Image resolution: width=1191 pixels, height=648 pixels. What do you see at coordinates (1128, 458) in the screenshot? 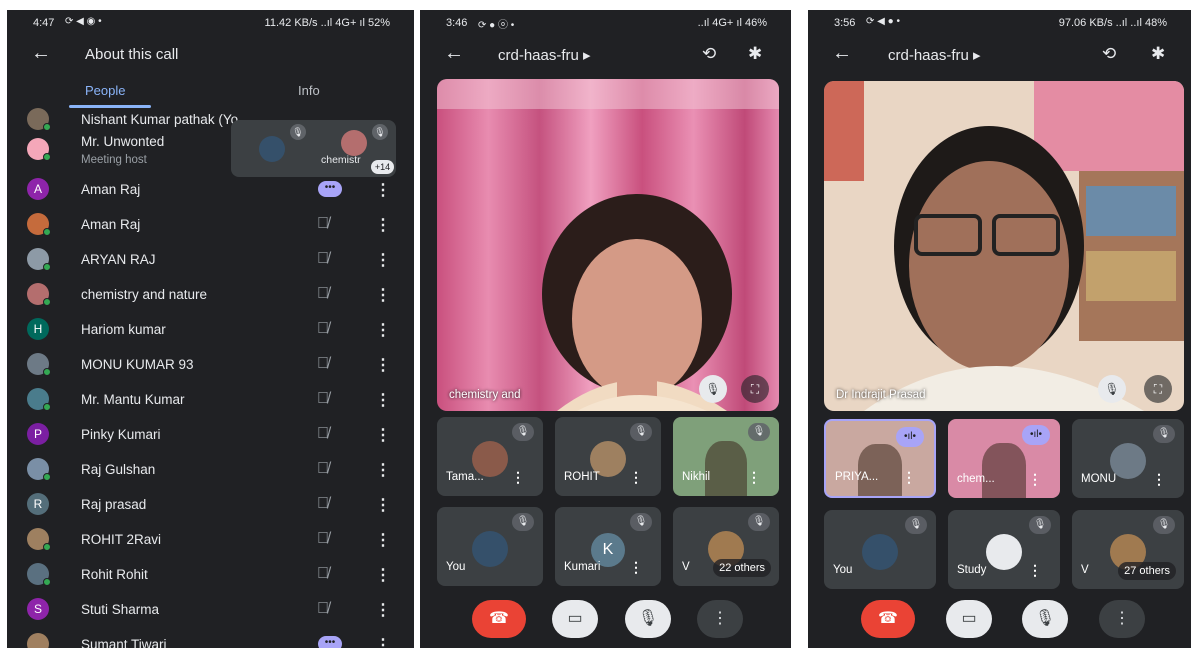
I see `participant-tile: 🎙 MONU ⋮` at bounding box center [1128, 458].